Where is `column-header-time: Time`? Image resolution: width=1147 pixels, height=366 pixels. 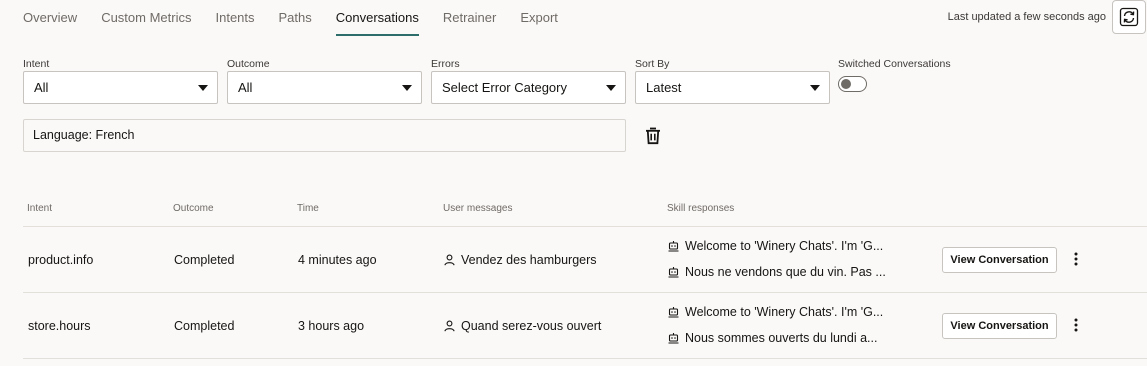
column-header-time: Time is located at coordinates (308, 208).